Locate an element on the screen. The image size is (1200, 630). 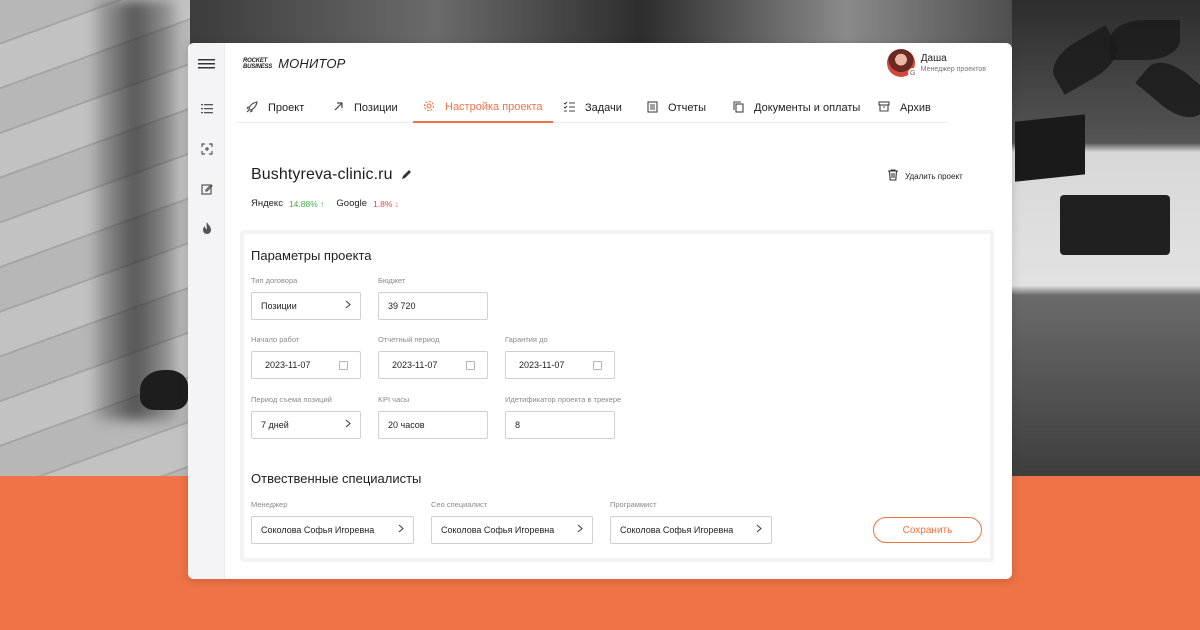
checklist-icon is located at coordinates (569, 108).